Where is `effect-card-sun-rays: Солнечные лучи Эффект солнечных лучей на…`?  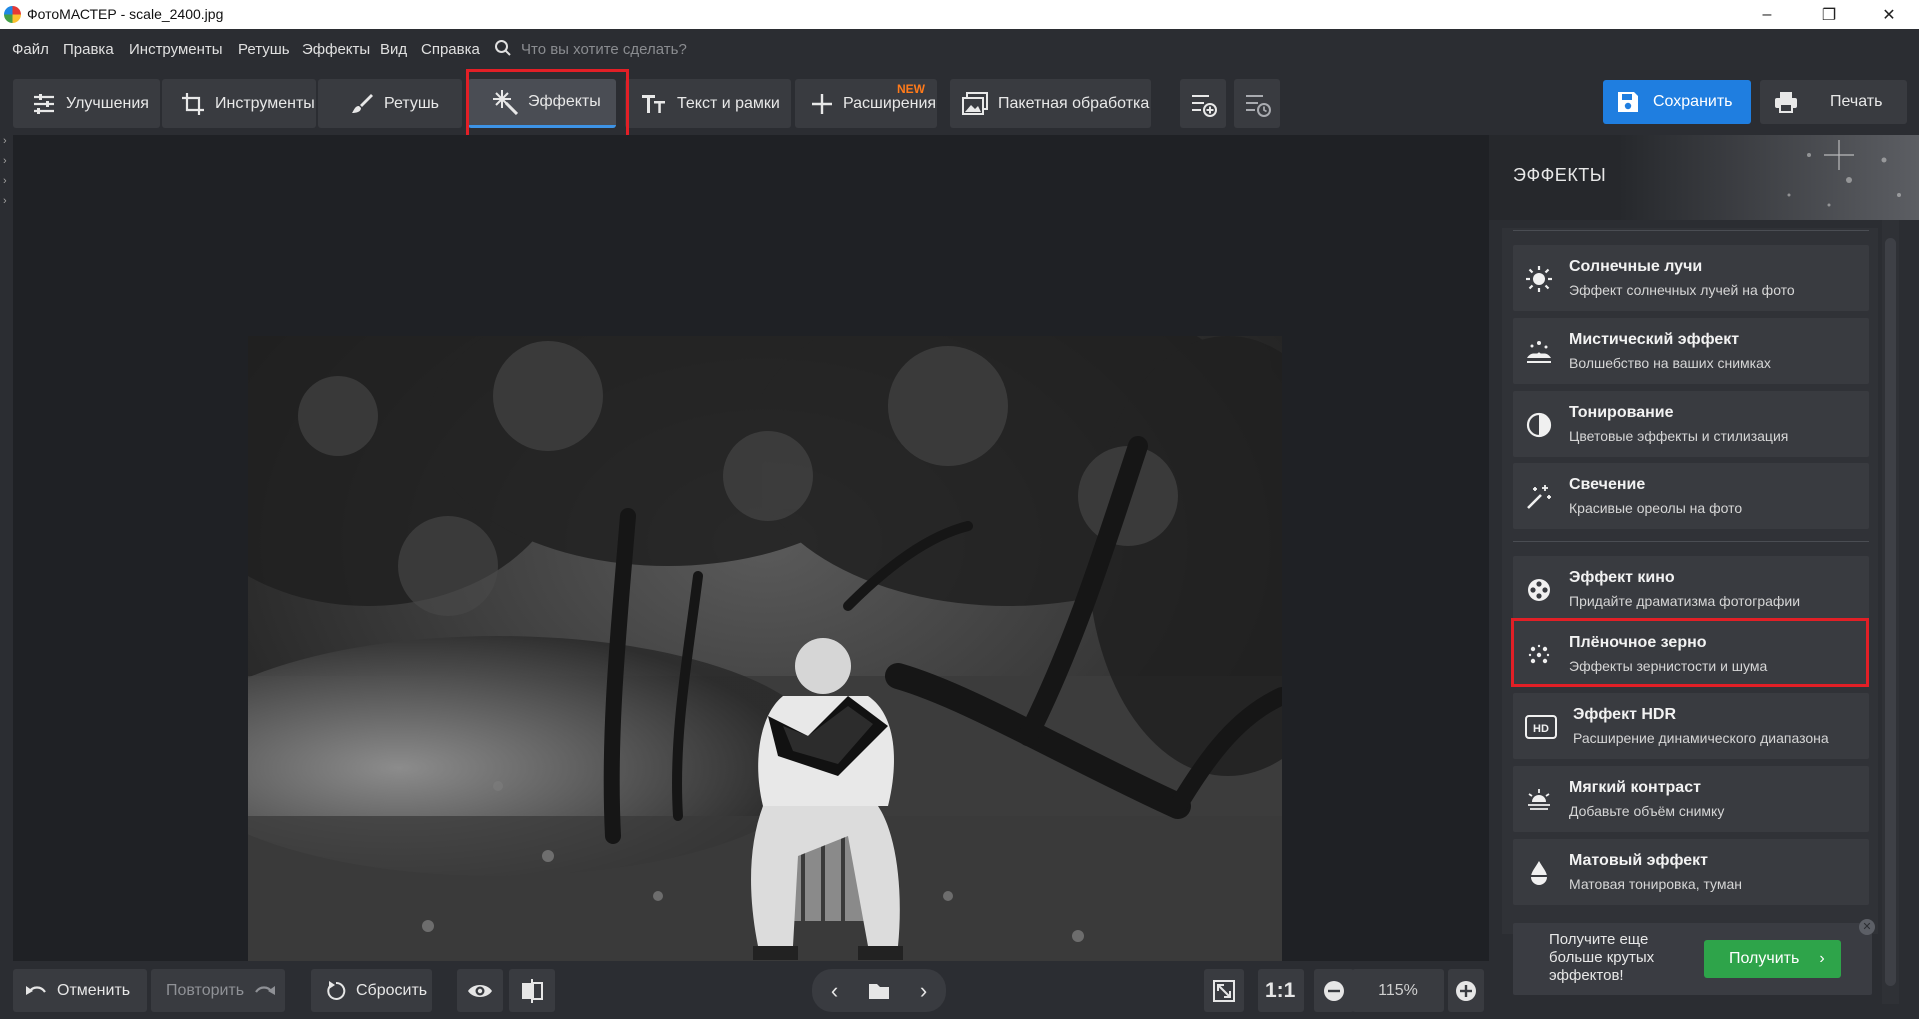
effect-card-sun-rays: Солнечные лучи Эффект солнечных лучей на… is located at coordinates (1691, 278).